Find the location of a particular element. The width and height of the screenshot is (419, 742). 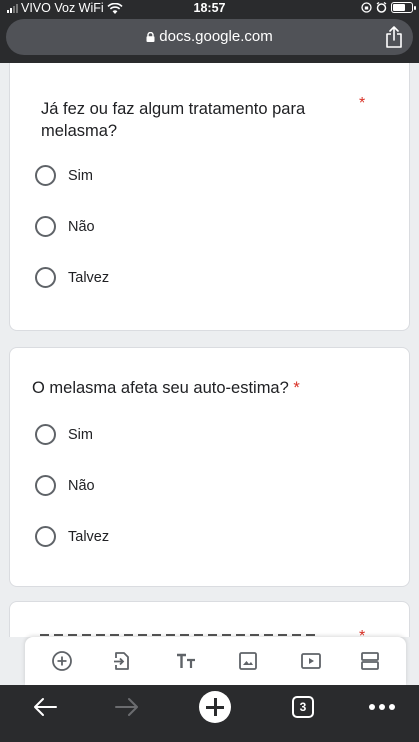

question-title-line: O melasma afeta seu auto-estima? is located at coordinates (160, 388).